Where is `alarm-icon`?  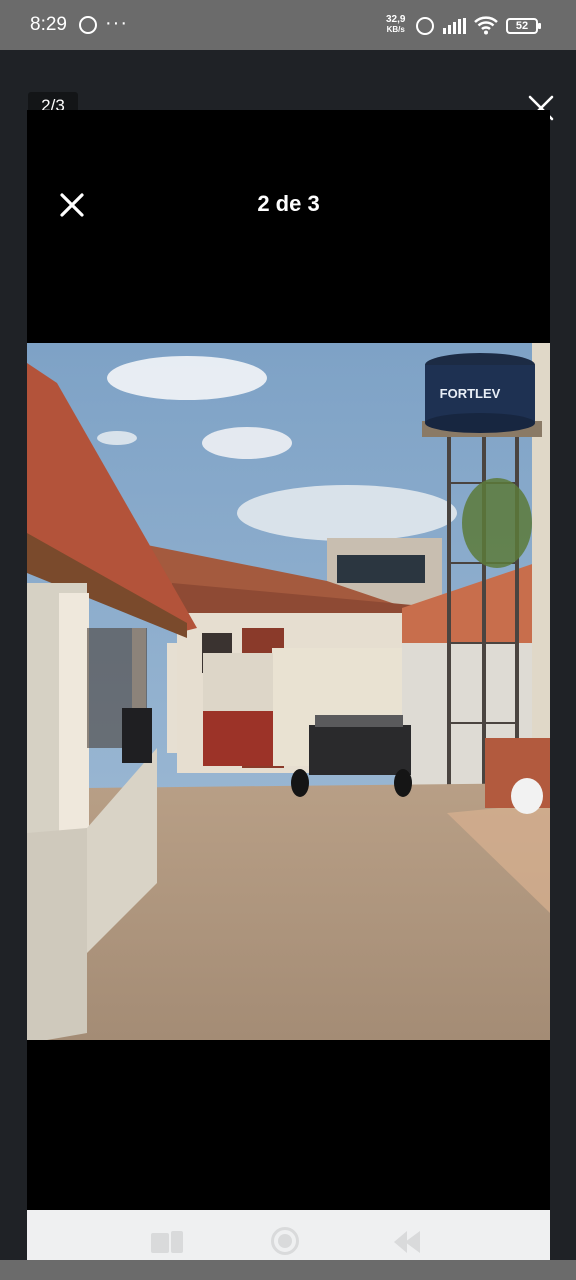 alarm-icon is located at coordinates (425, 26).